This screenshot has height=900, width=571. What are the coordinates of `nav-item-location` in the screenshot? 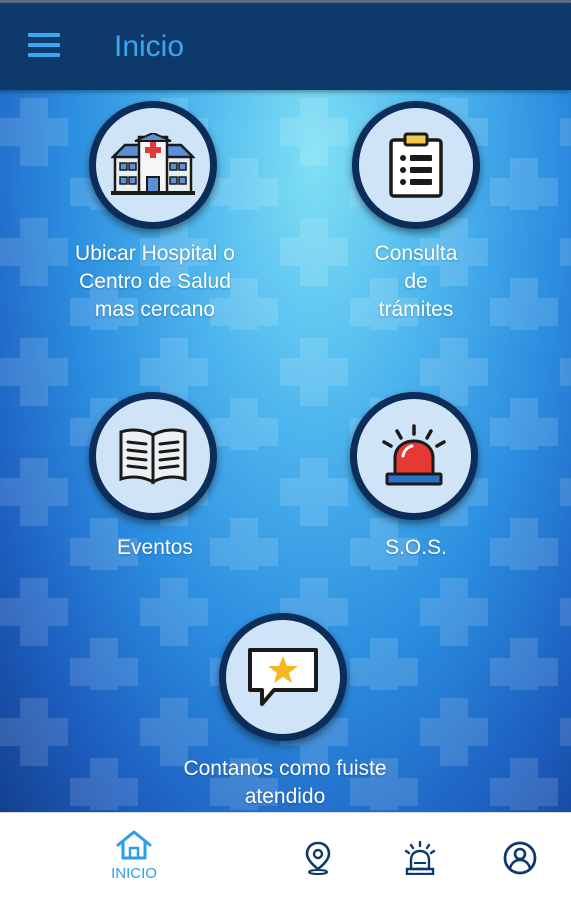 It's located at (318, 858).